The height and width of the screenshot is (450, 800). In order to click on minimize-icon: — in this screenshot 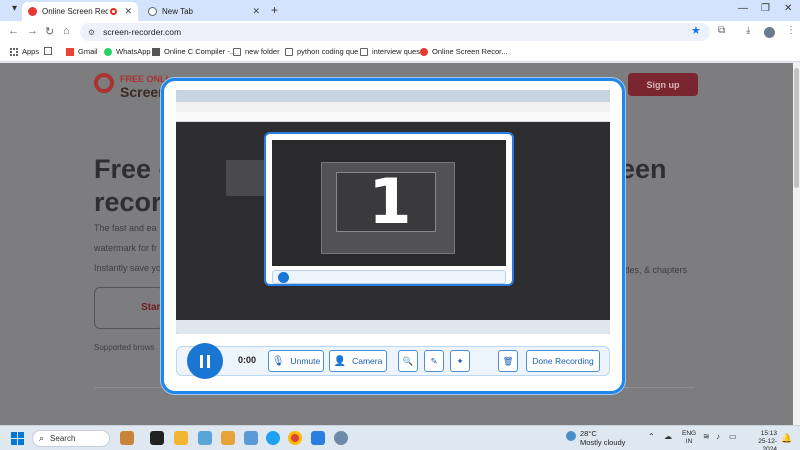, I will do `click(743, 8)`.